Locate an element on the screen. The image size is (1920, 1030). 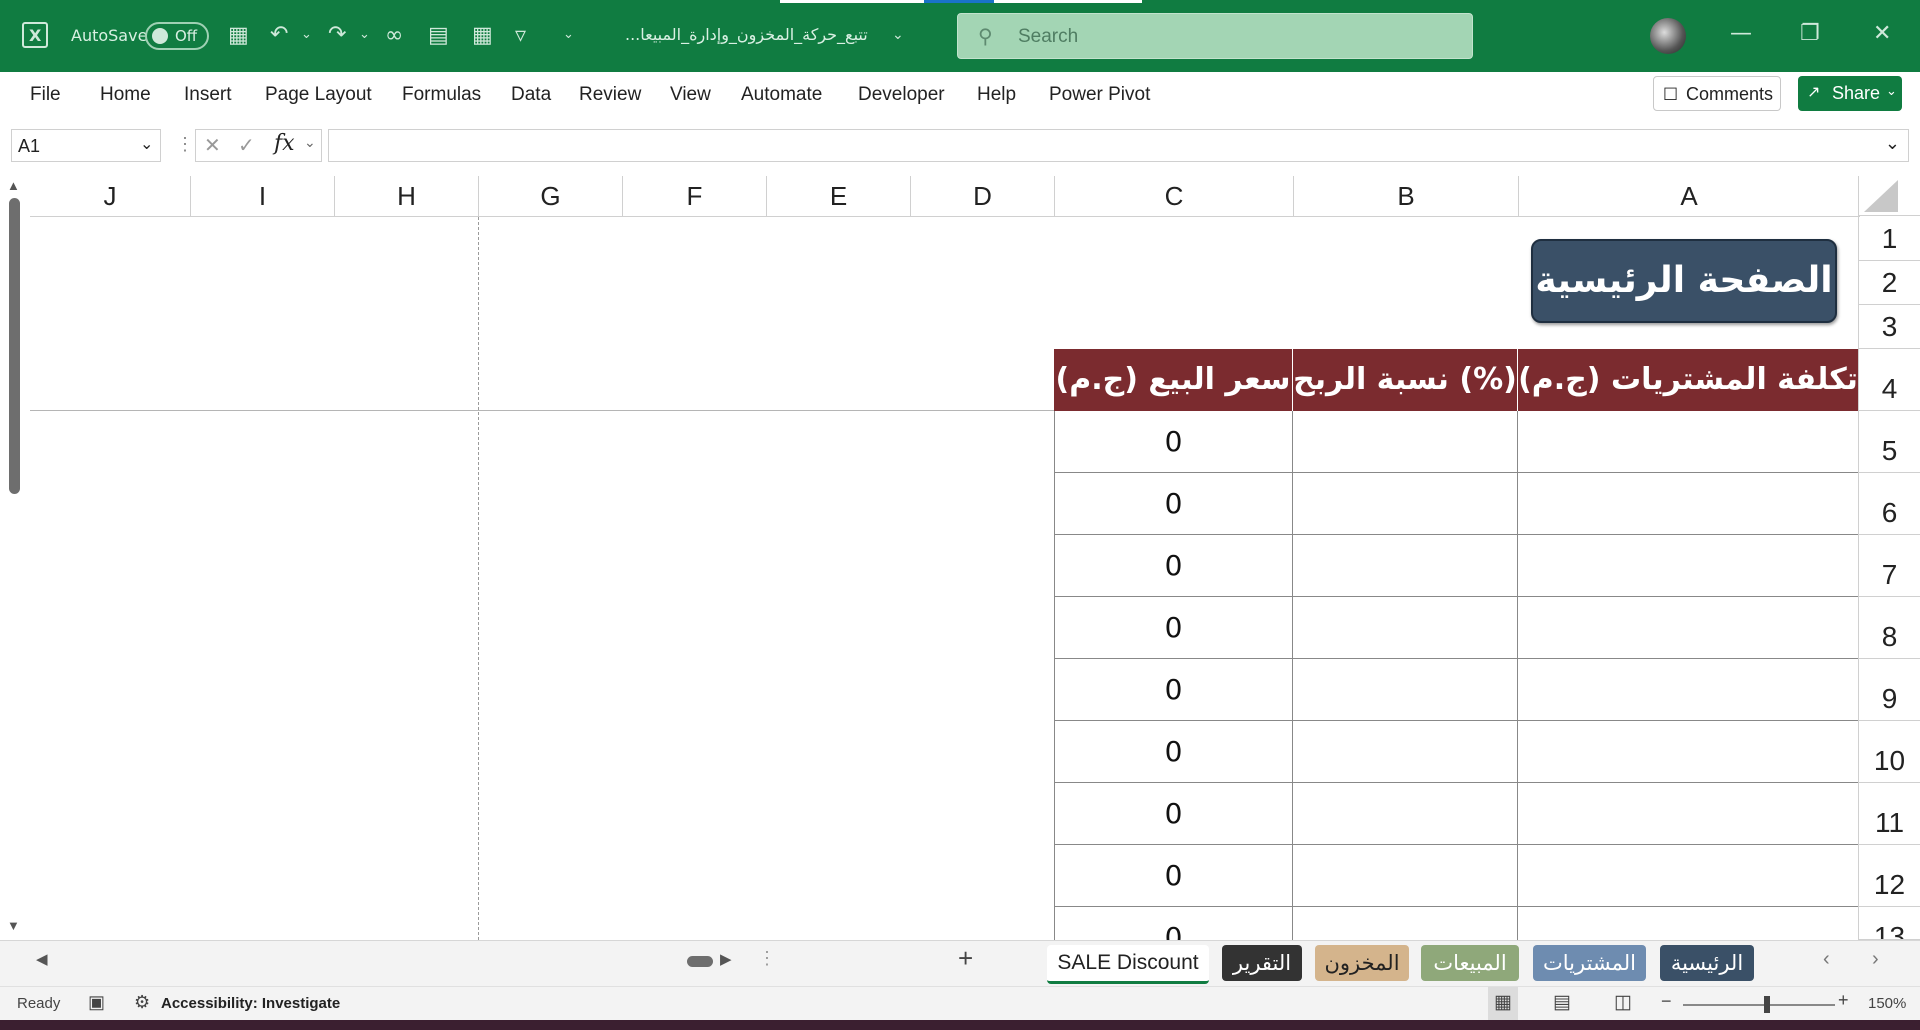
sheet-tab-home: الرئيسية is located at coordinates (1707, 963).